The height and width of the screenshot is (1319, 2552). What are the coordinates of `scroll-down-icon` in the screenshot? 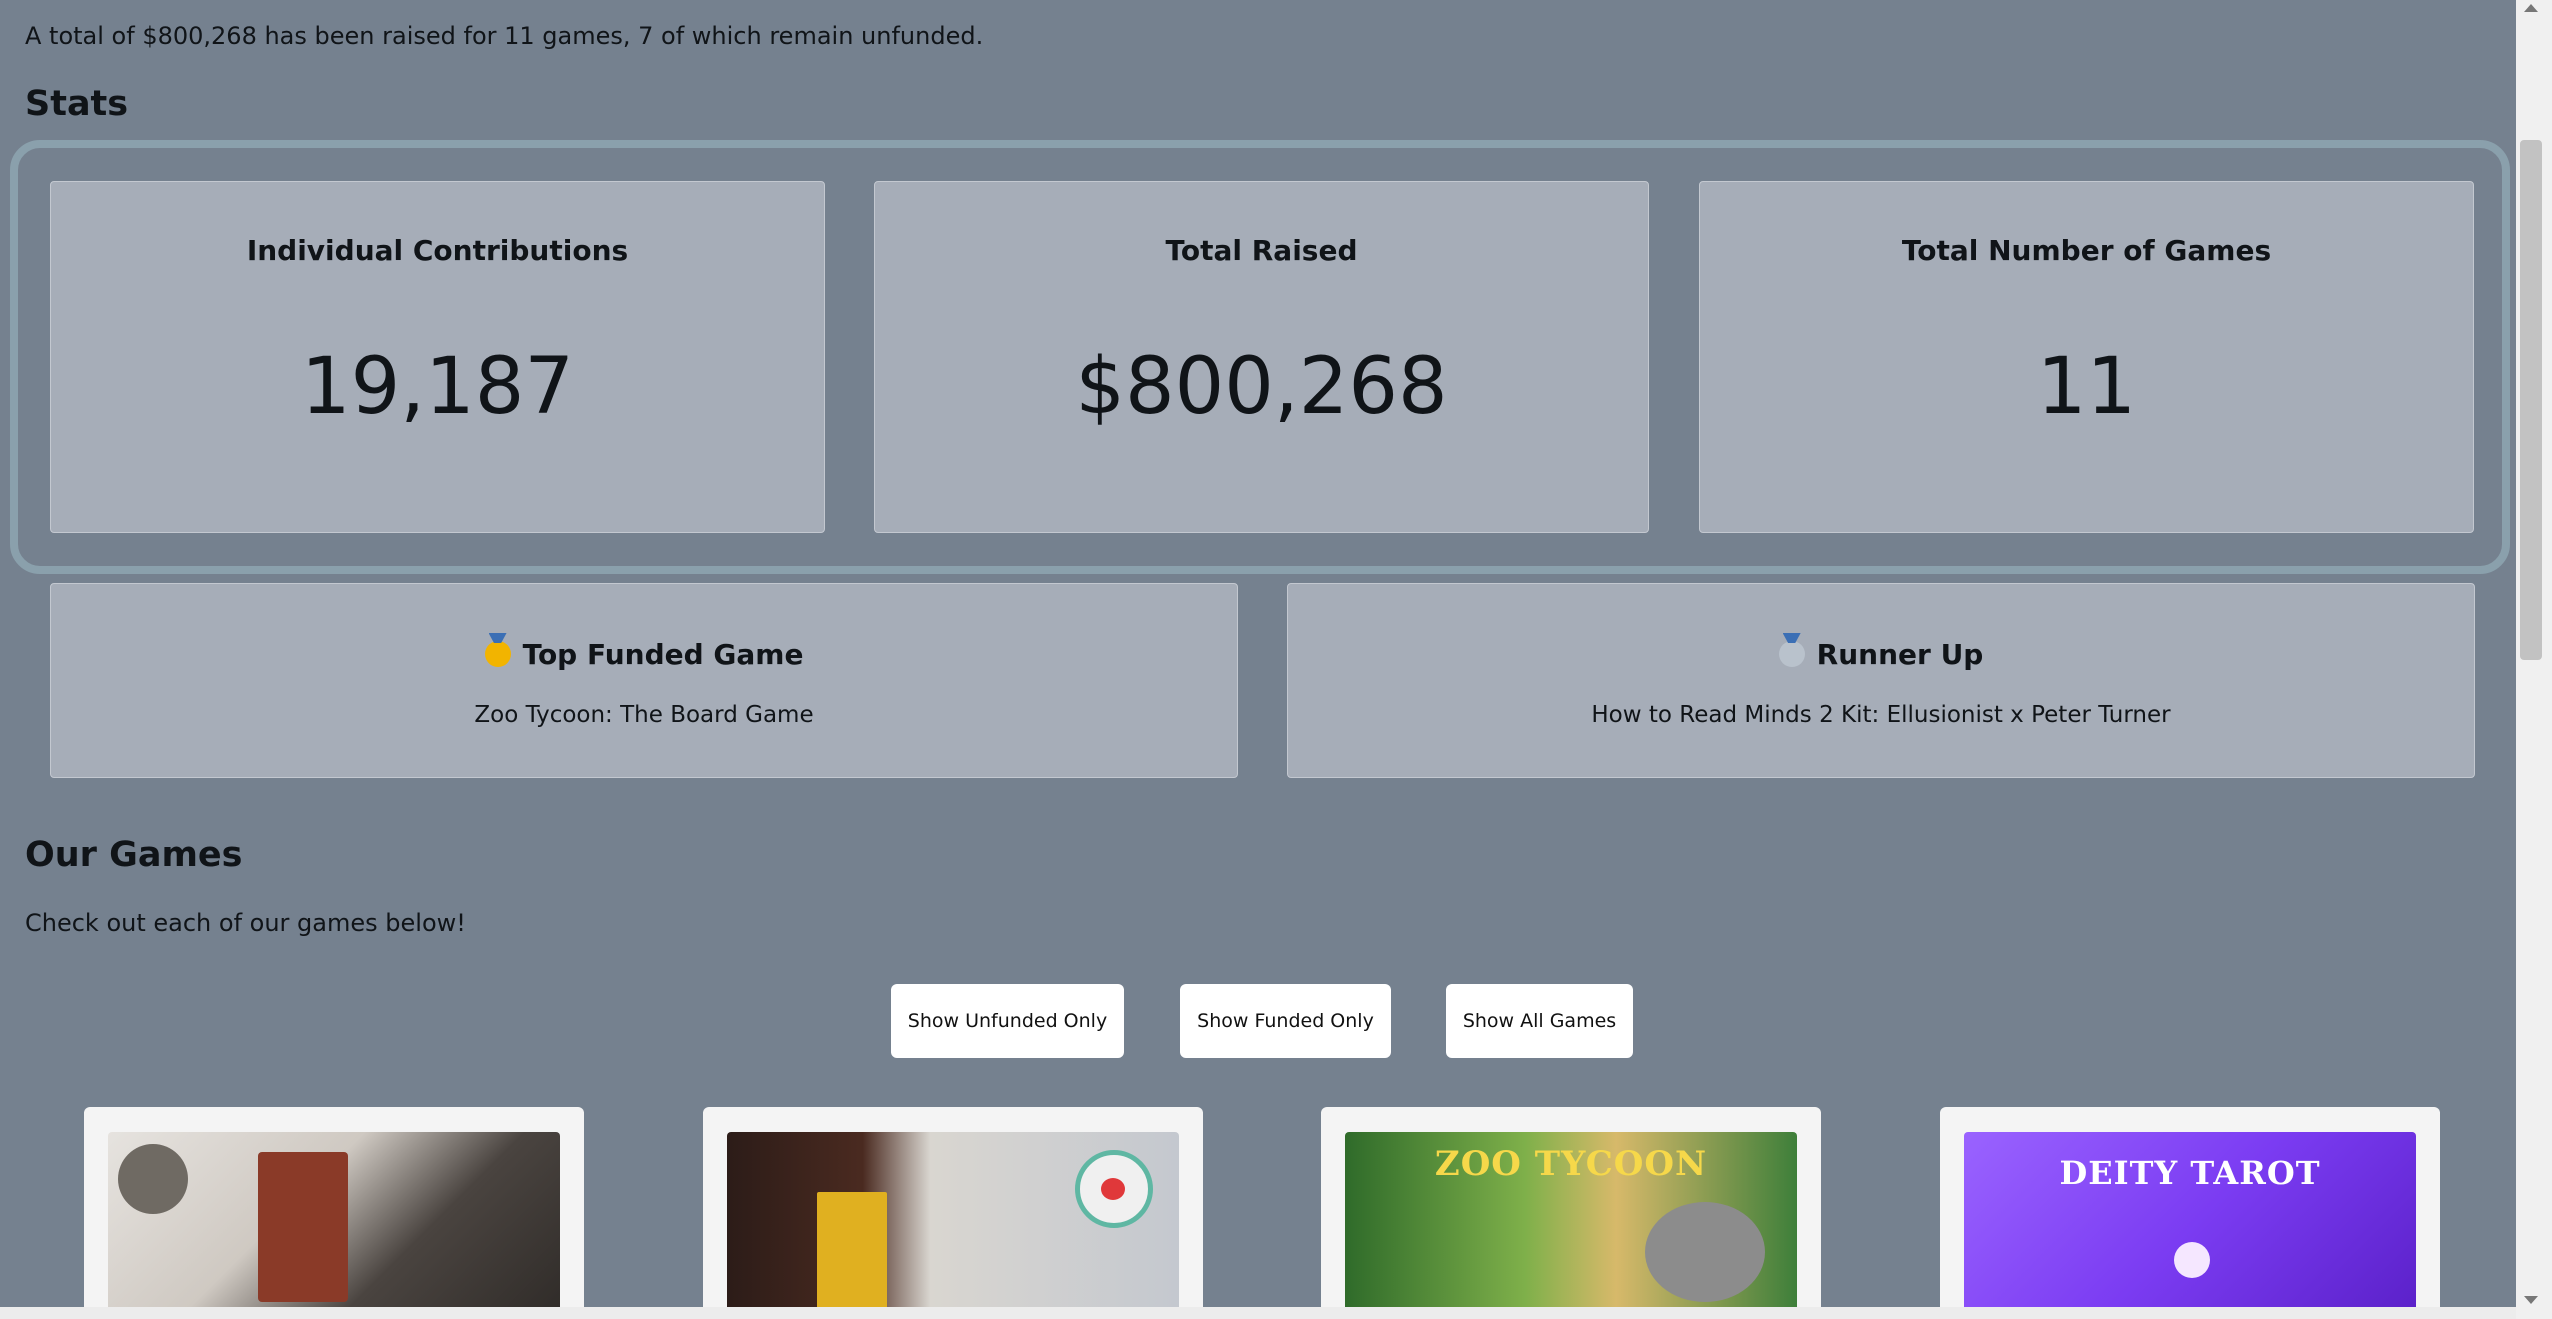 It's located at (2531, 1300).